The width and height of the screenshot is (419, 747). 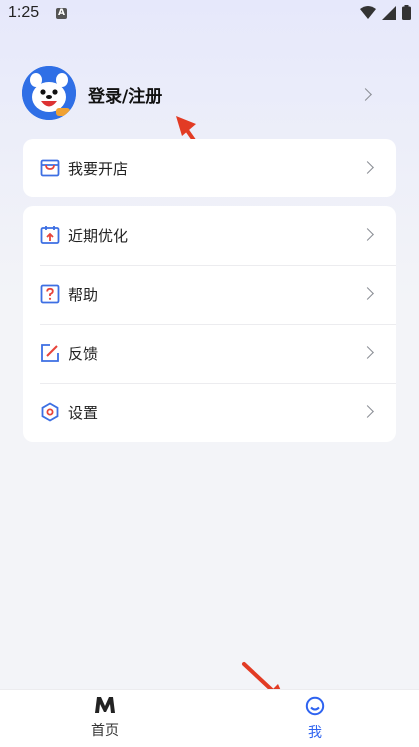 I want to click on menu-item-recent-optimization: 近期优化, so click(x=209, y=235).